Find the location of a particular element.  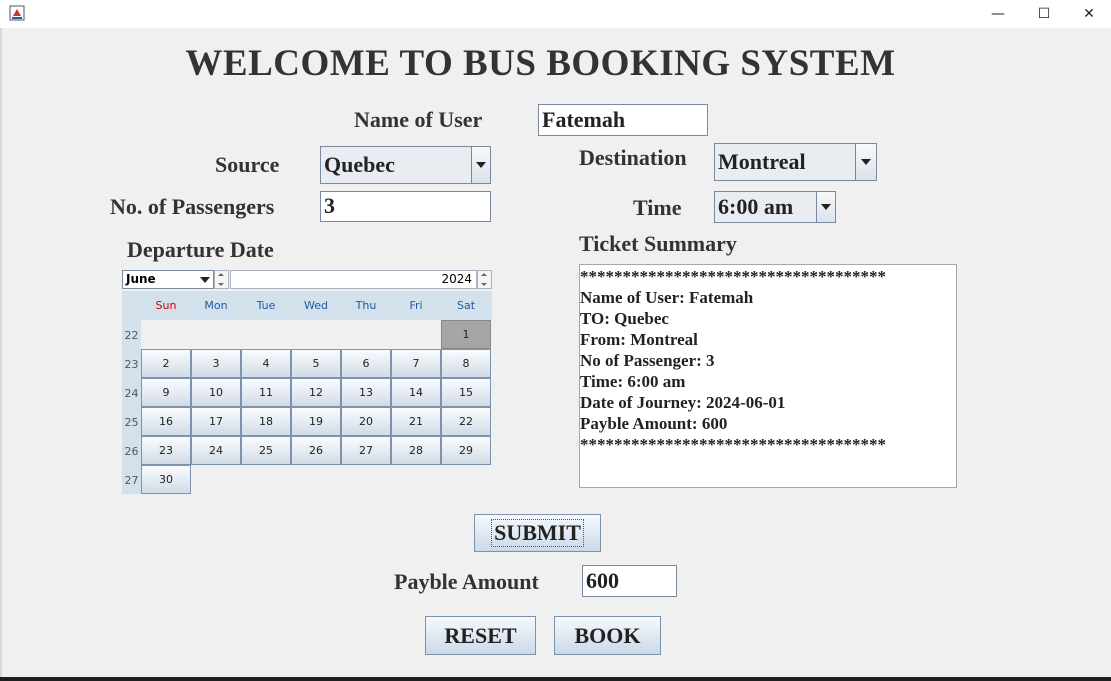

calendar-day-button: 22 is located at coordinates (466, 421).